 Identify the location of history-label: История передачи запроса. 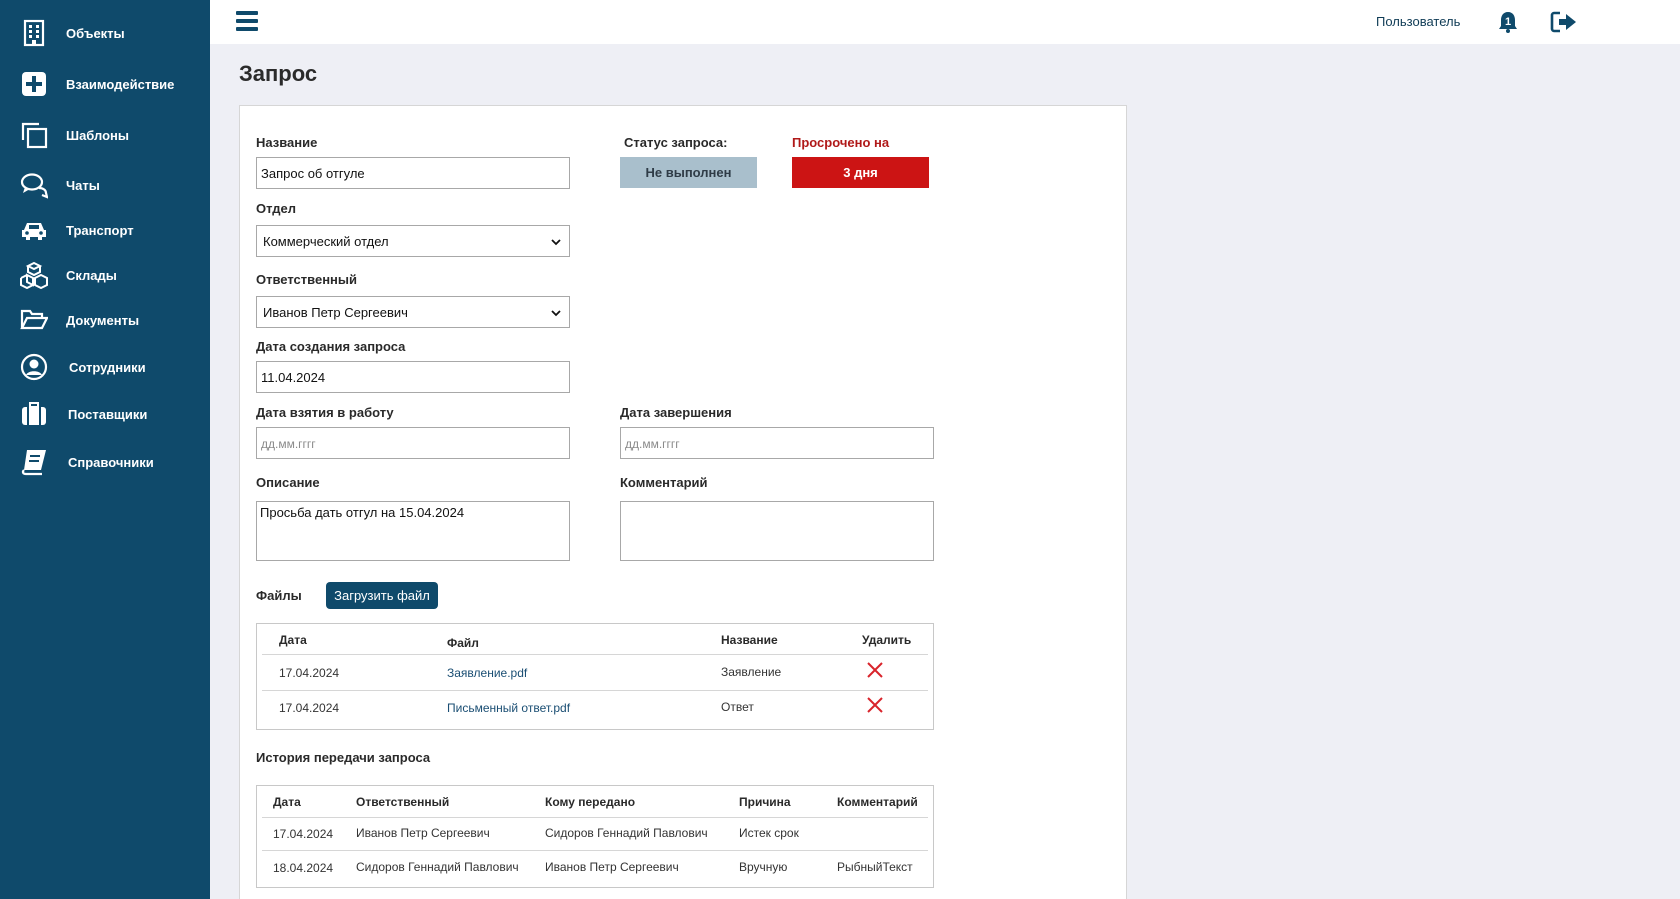
(343, 757).